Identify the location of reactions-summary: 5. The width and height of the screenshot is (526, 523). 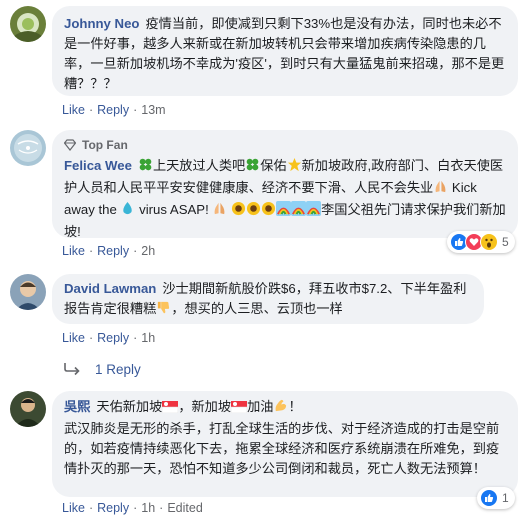
(481, 242).